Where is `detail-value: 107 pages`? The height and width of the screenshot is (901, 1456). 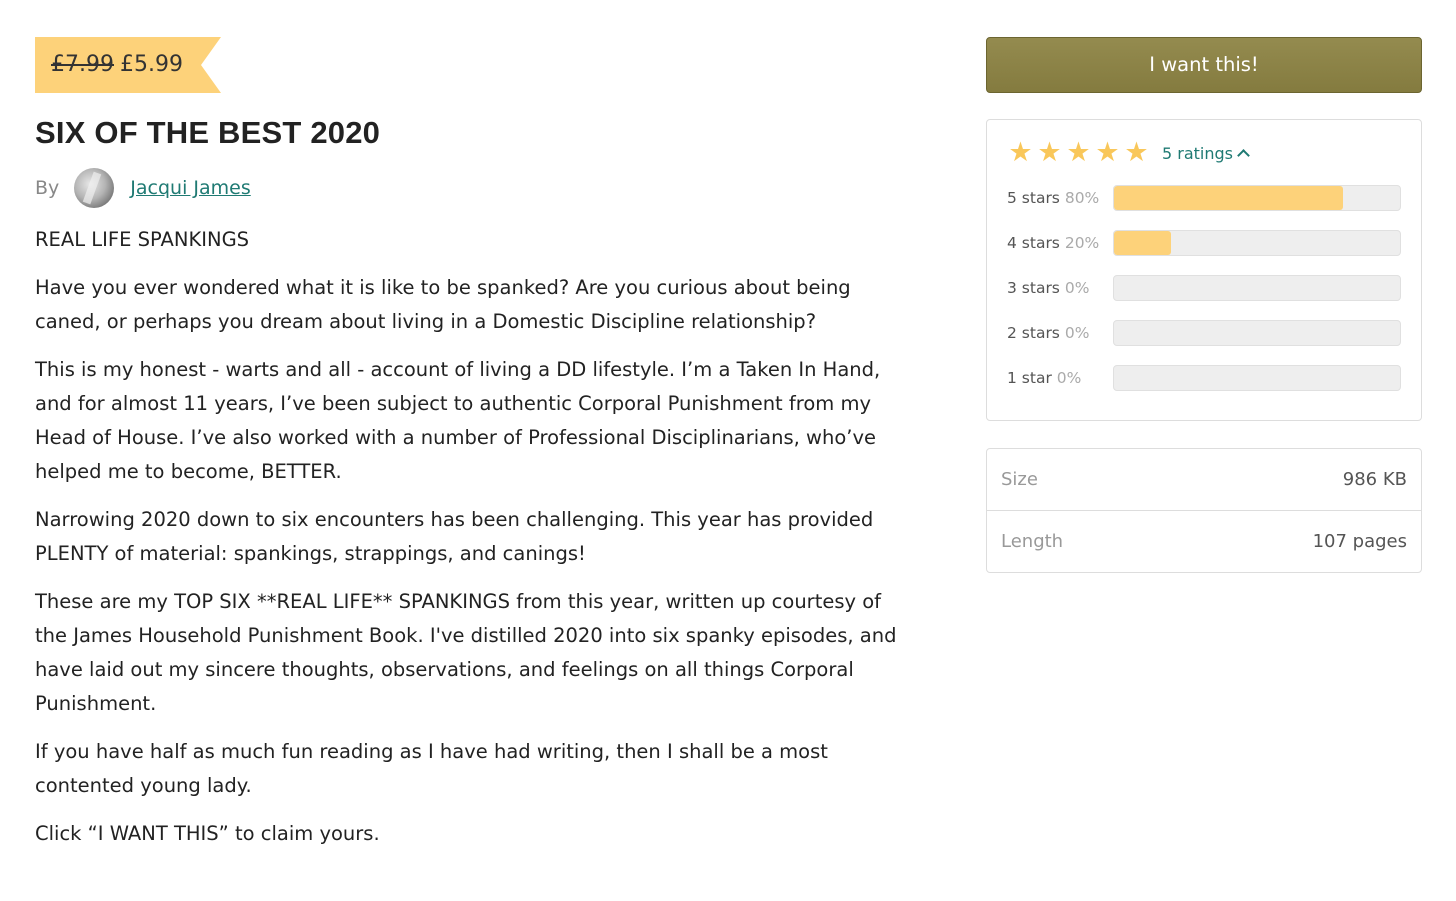 detail-value: 107 pages is located at coordinates (1359, 541).